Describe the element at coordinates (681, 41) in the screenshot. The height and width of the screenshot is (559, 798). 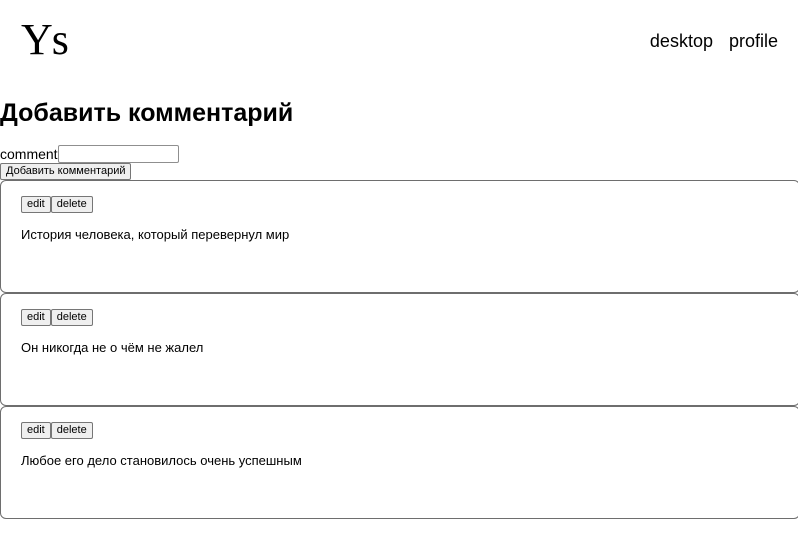
I see `nav-link-desktop: desktop` at that location.